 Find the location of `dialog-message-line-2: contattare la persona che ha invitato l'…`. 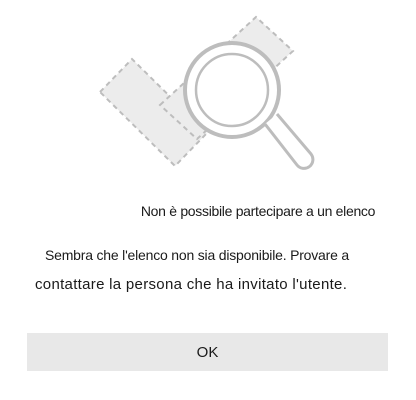

dialog-message-line-2: contattare la persona che ha invitato l'… is located at coordinates (191, 284).